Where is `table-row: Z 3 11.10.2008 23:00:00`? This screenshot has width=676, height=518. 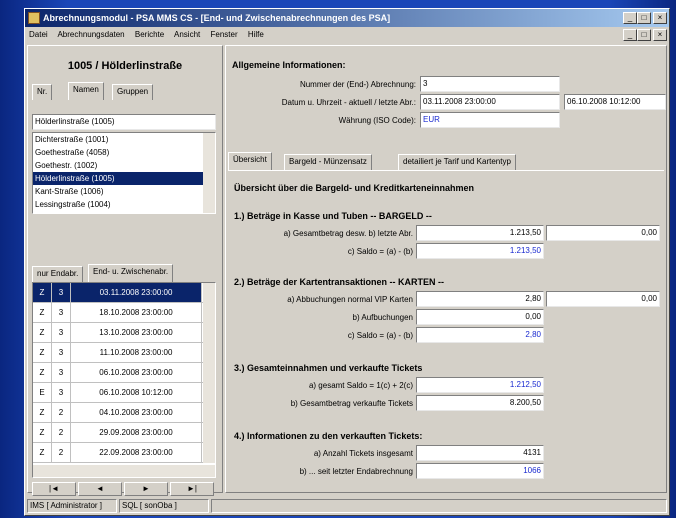
table-row: Z 3 11.10.2008 23:00:00 is located at coordinates (124, 353).